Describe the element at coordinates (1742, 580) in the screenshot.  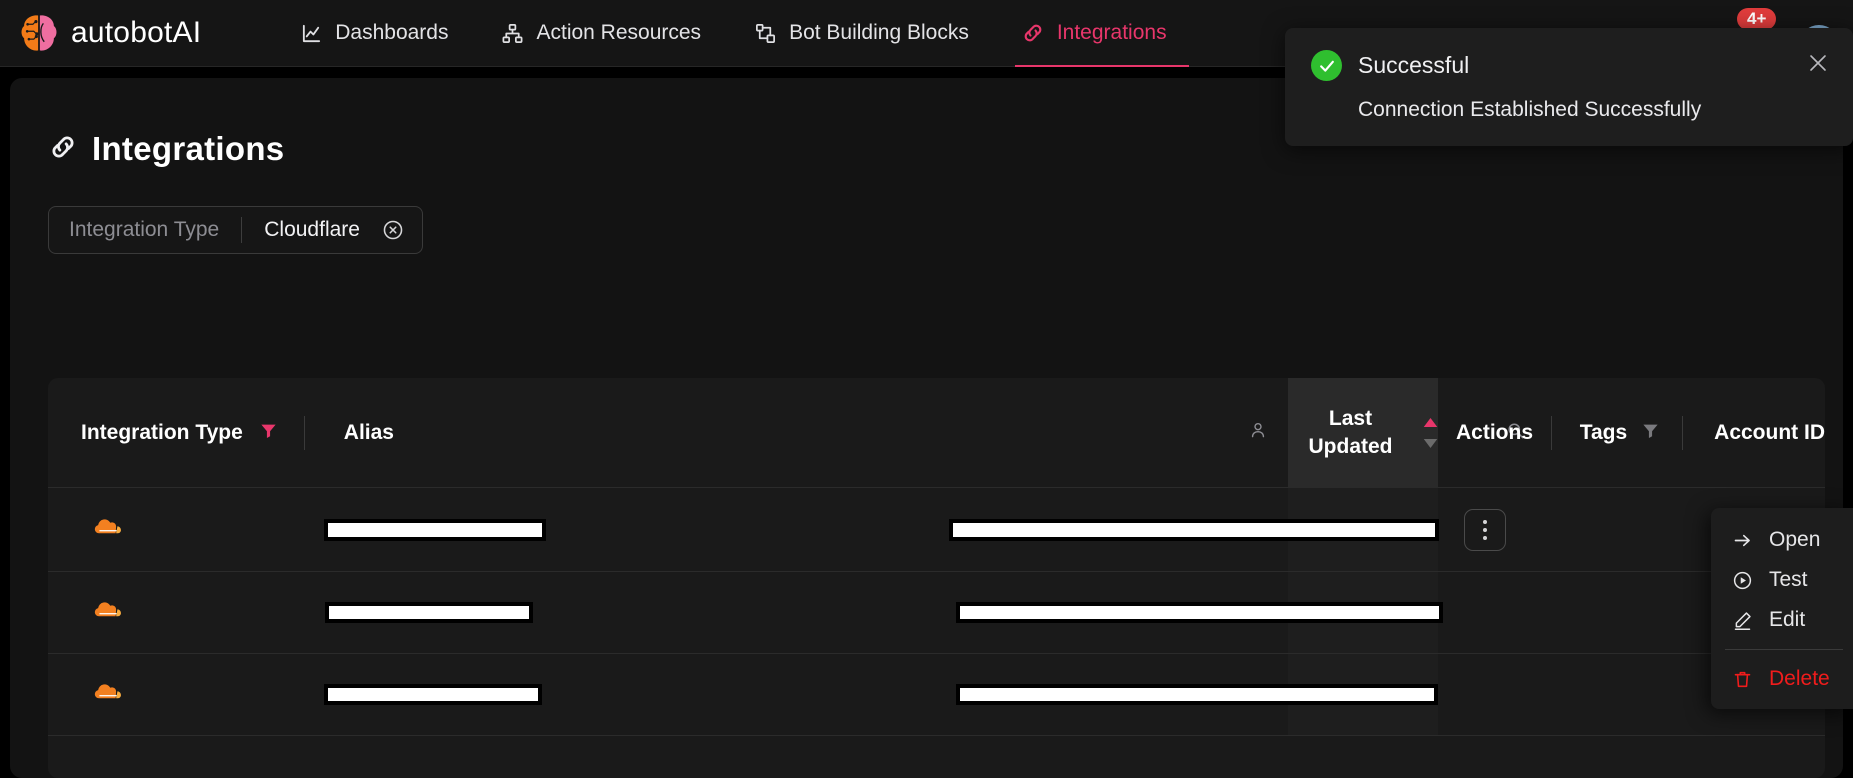
I see `play-circle-icon` at that location.